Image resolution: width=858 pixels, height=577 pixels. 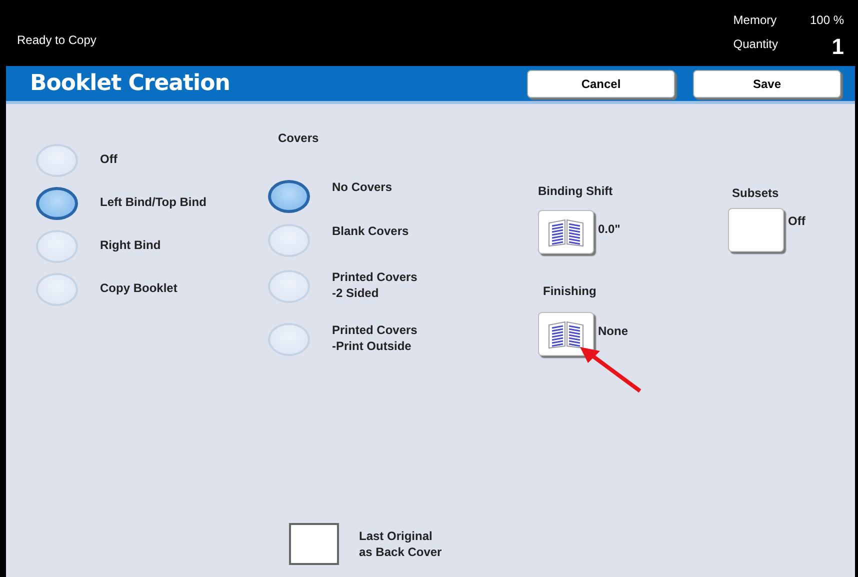 I want to click on status-message: Ready to Copy, so click(x=56, y=40).